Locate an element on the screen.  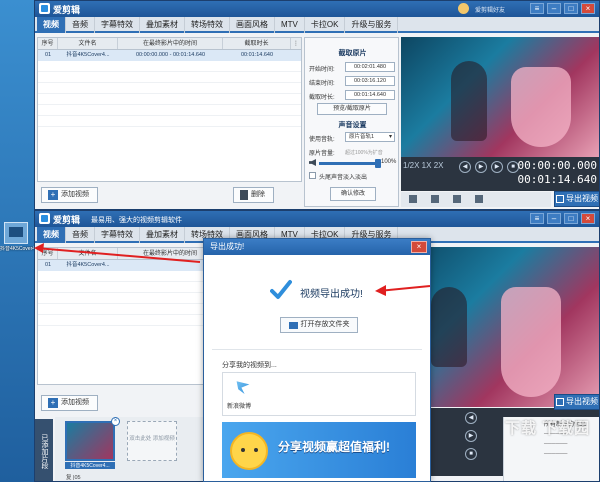
desktop-file-label: 抖音4K5Cover4 is located at coordinates (17, 249).